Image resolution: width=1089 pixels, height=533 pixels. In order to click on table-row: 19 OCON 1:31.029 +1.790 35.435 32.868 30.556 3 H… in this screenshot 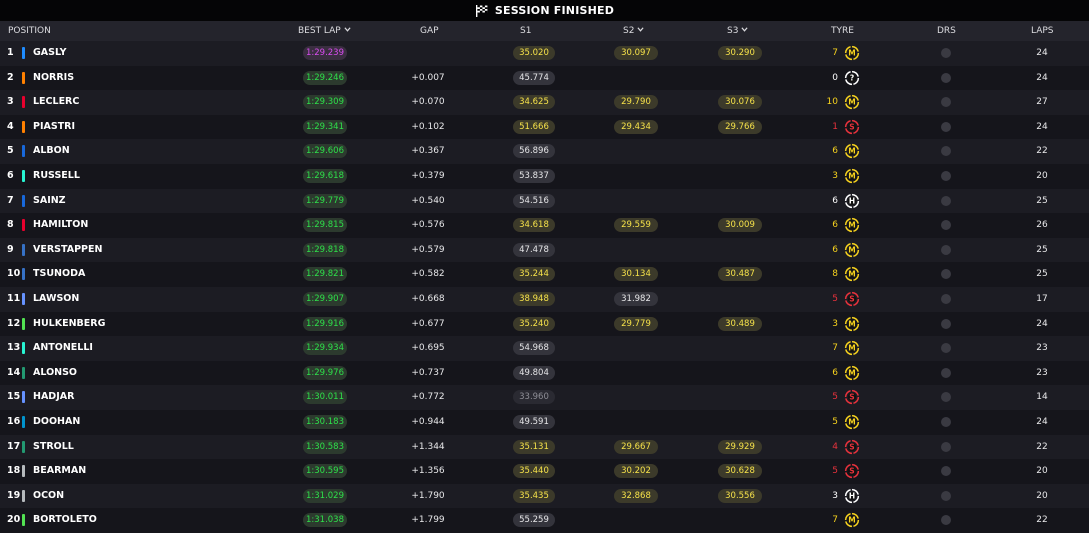, I will do `click(544, 496)`.